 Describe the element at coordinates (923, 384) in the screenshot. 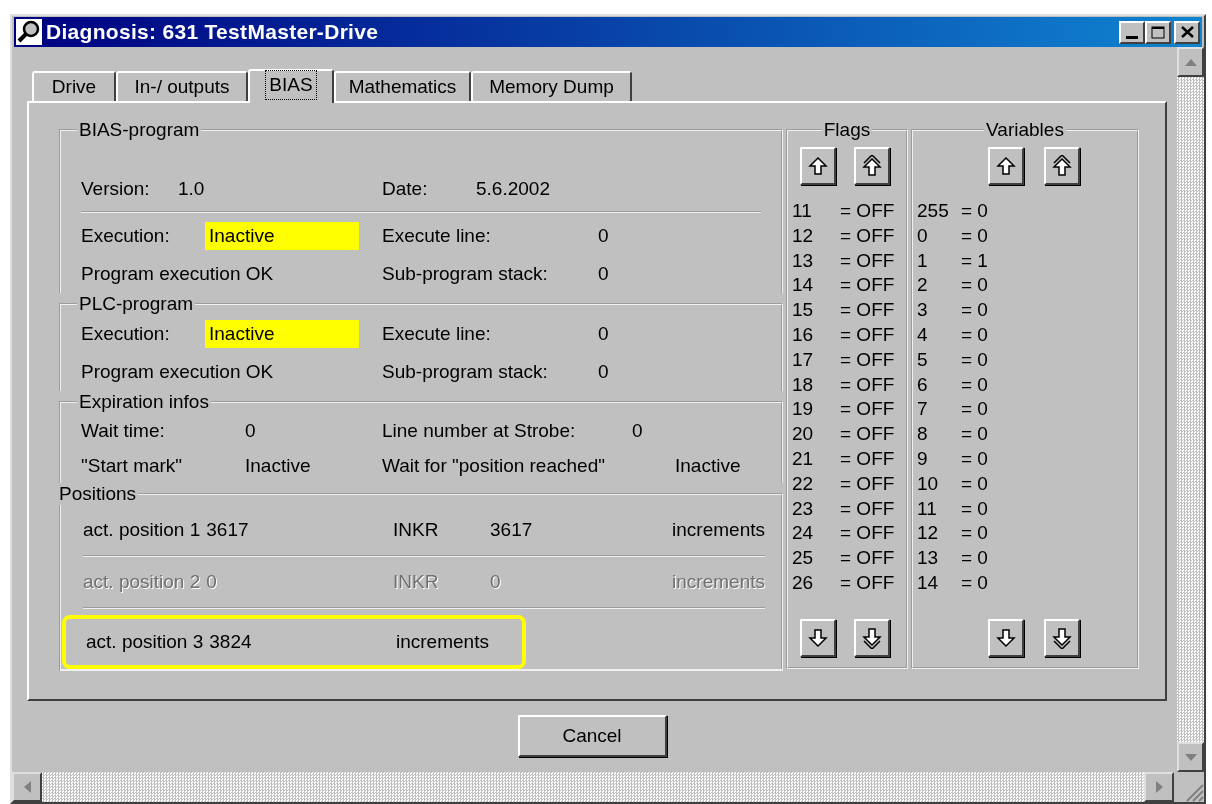

I see `item-number: 6` at that location.